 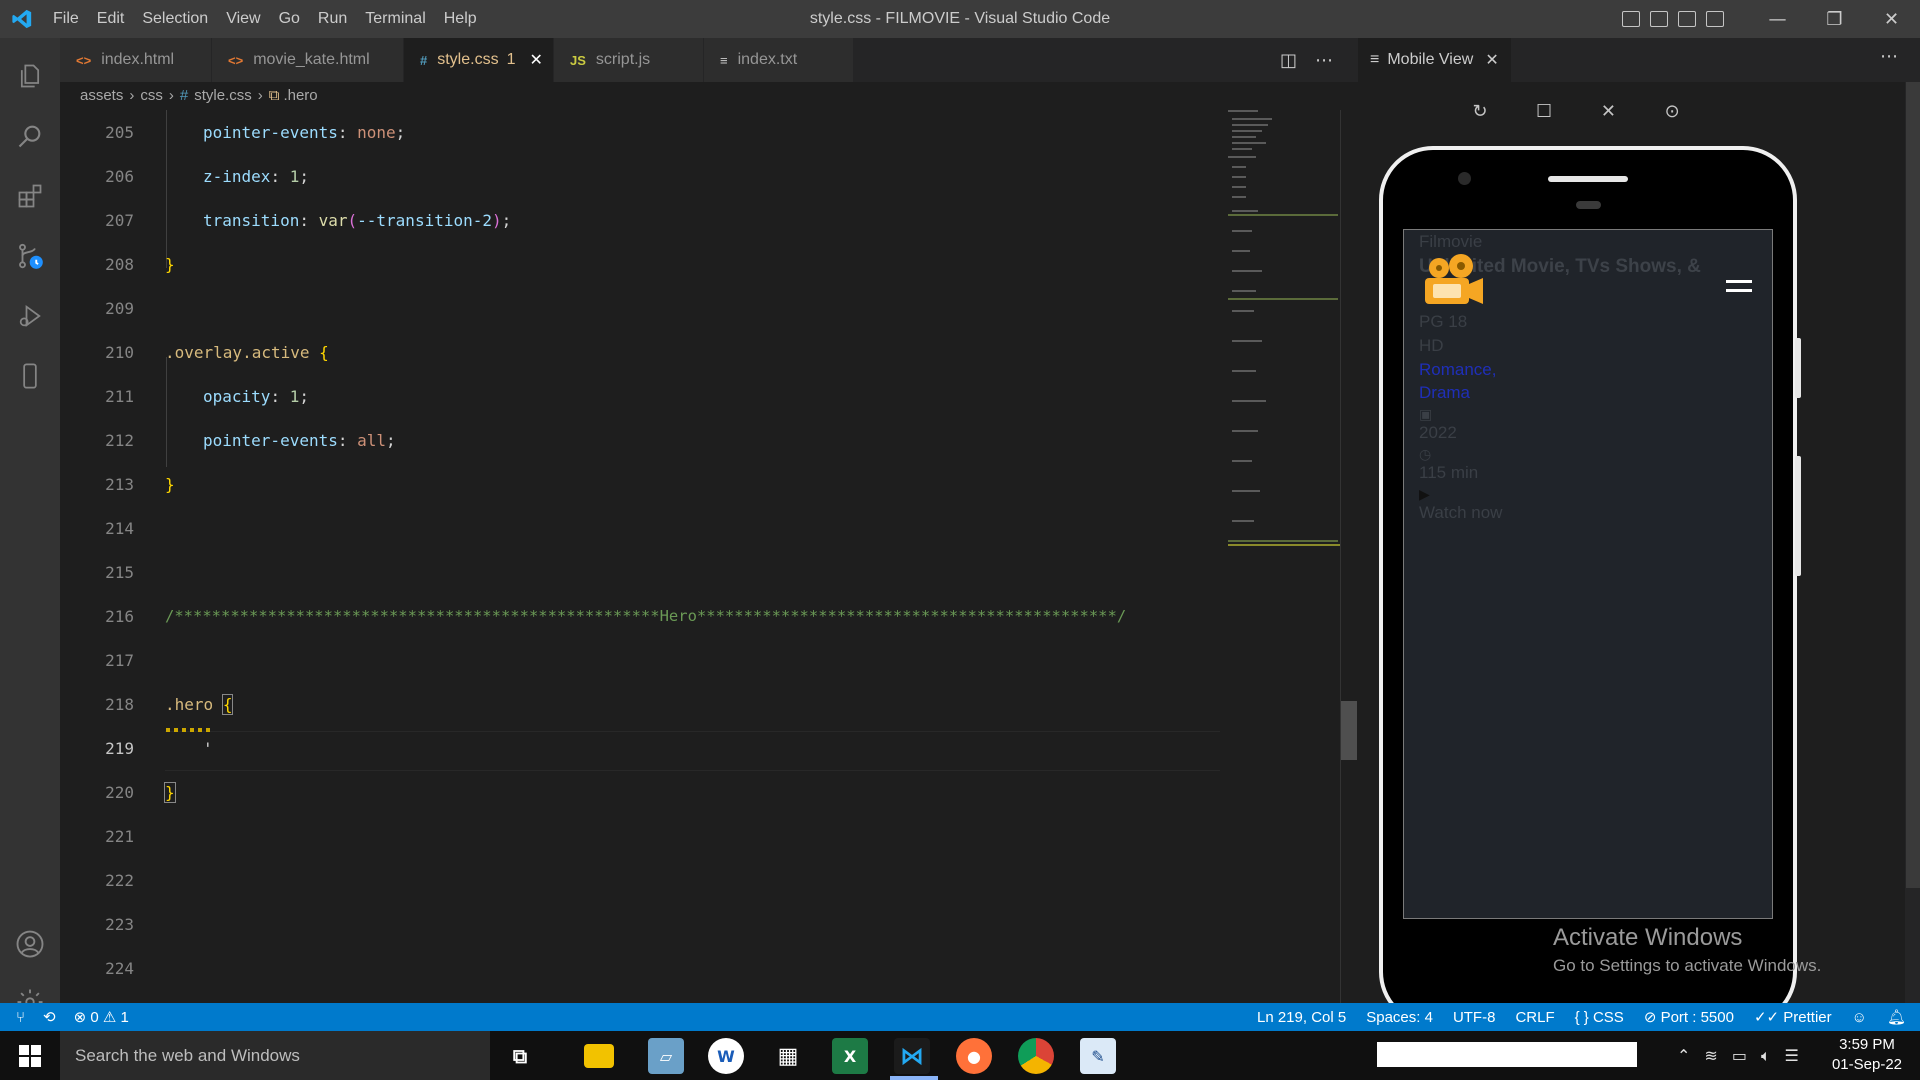 I want to click on line-number: 217, so click(x=119, y=660).